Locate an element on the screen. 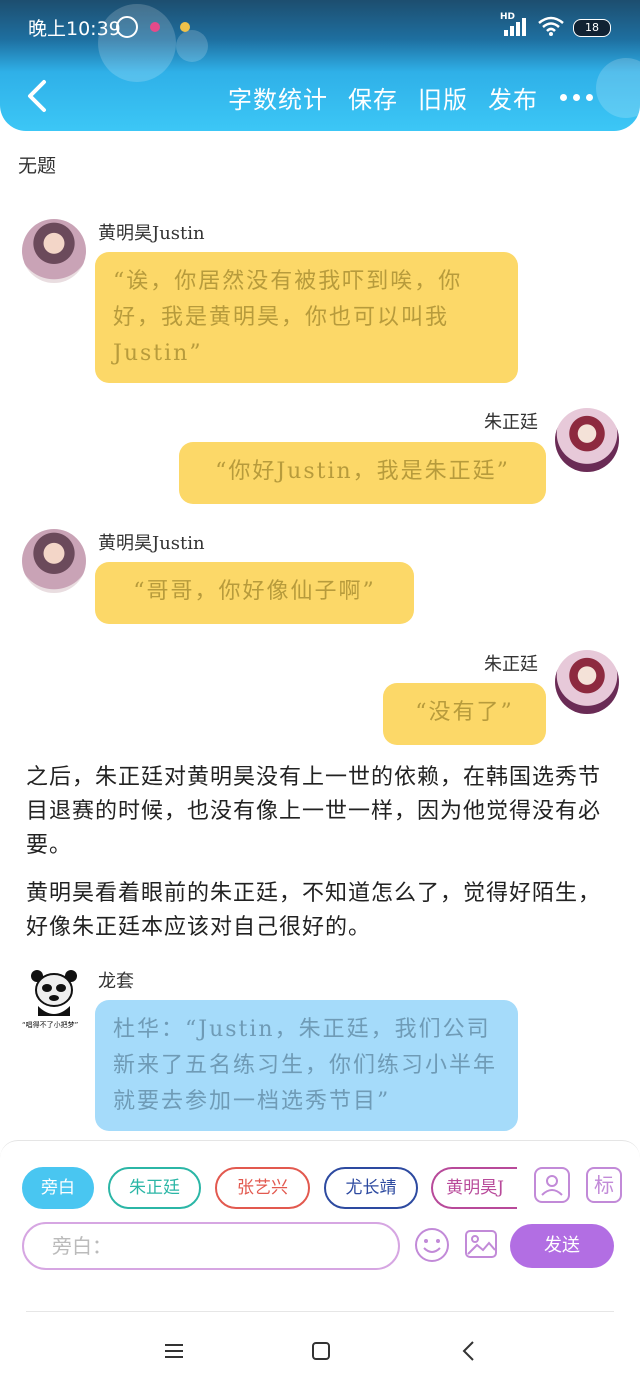 The image size is (640, 1387). image-icon is located at coordinates (481, 1244).